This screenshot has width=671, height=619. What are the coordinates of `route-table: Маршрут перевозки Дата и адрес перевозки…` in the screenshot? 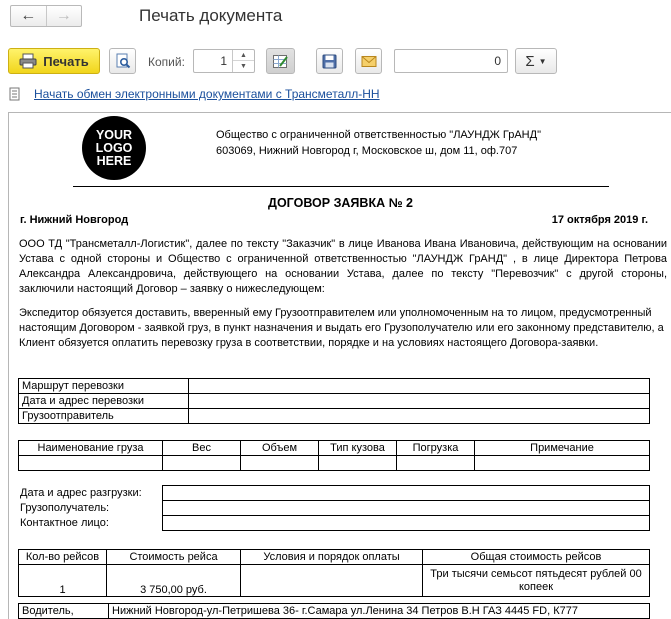 It's located at (334, 401).